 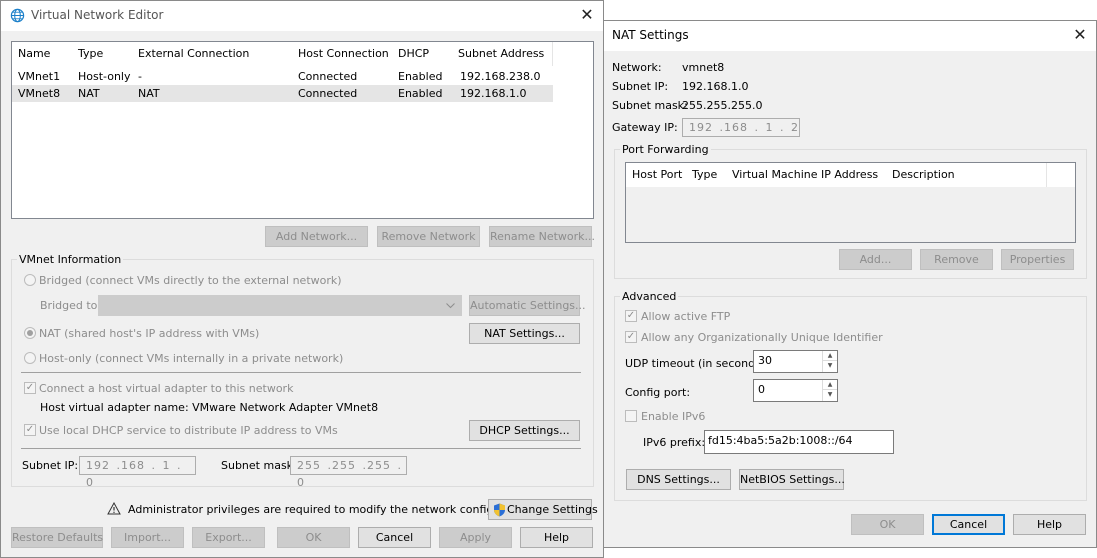 What do you see at coordinates (649, 296) in the screenshot?
I see `advanced-title: Advanced` at bounding box center [649, 296].